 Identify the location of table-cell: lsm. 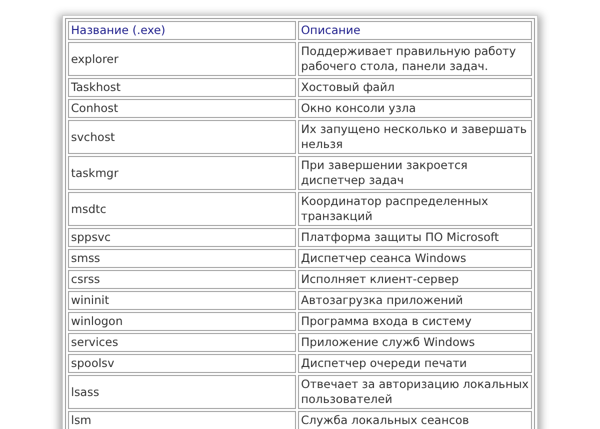
(182, 420).